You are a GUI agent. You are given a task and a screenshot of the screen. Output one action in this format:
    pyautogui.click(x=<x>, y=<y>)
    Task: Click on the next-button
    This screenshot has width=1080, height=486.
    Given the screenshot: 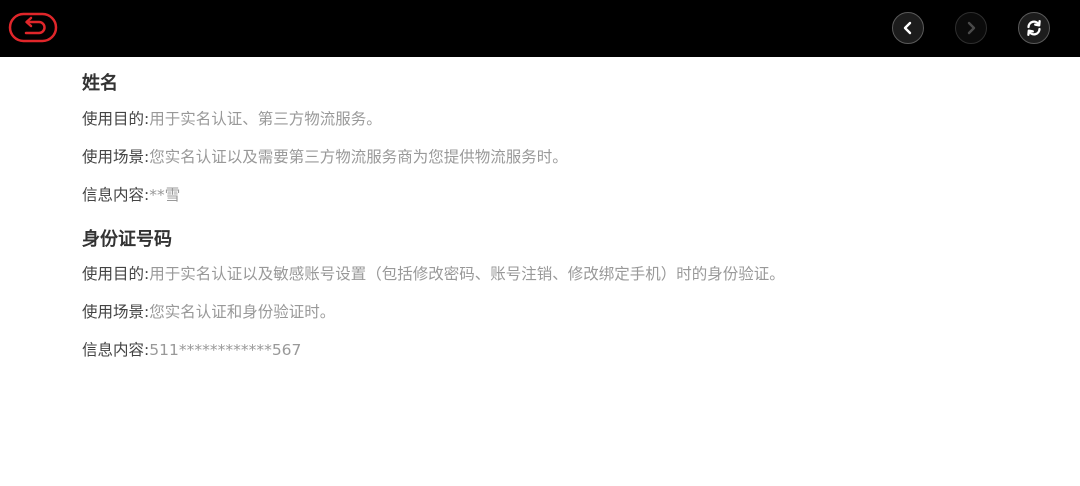 What is the action you would take?
    pyautogui.click(x=971, y=28)
    